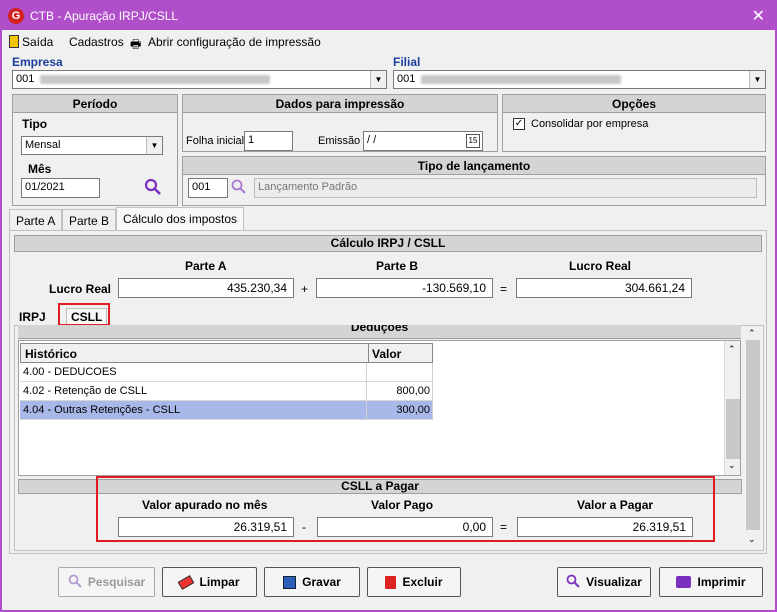  What do you see at coordinates (407, 62) in the screenshot?
I see `filial-label: Filial` at bounding box center [407, 62].